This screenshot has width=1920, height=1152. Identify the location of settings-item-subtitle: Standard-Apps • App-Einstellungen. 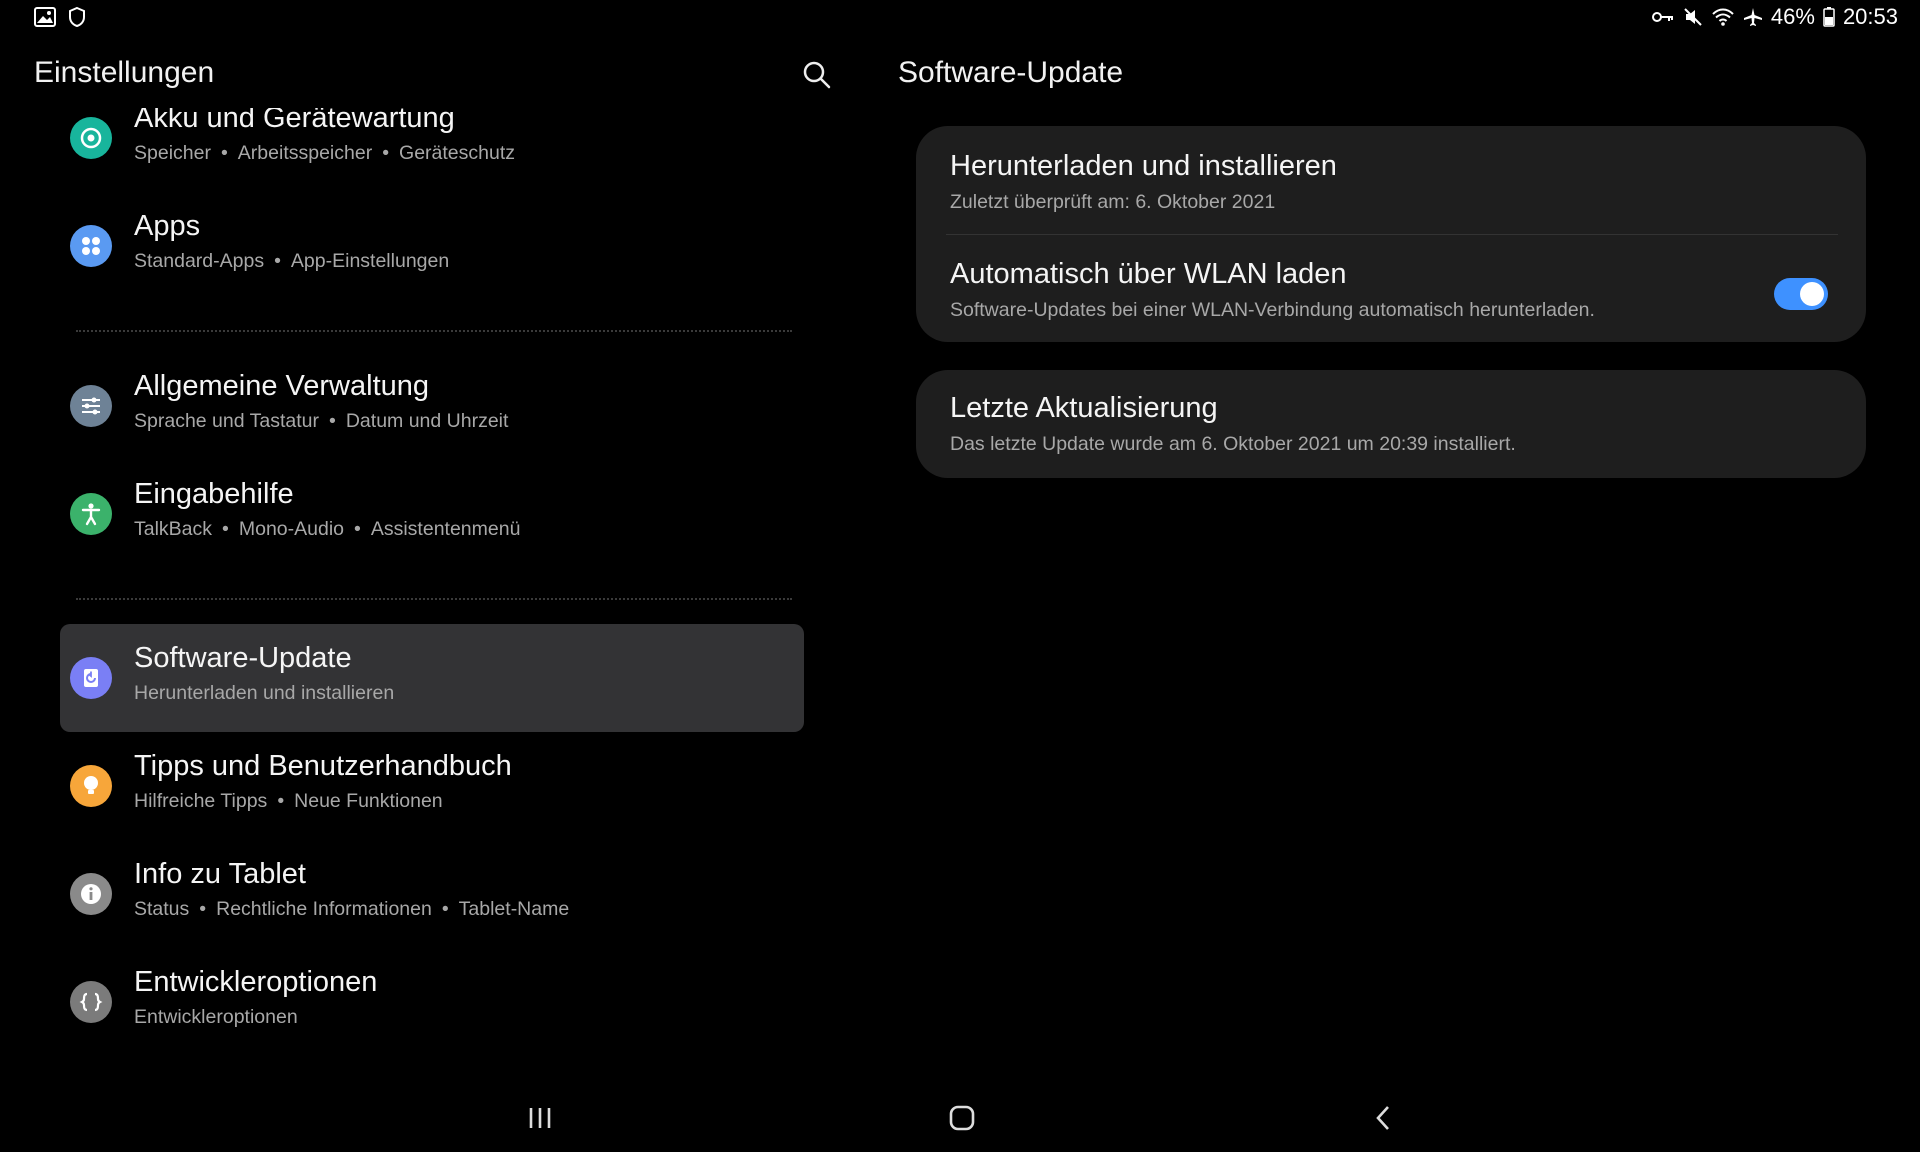
(292, 261).